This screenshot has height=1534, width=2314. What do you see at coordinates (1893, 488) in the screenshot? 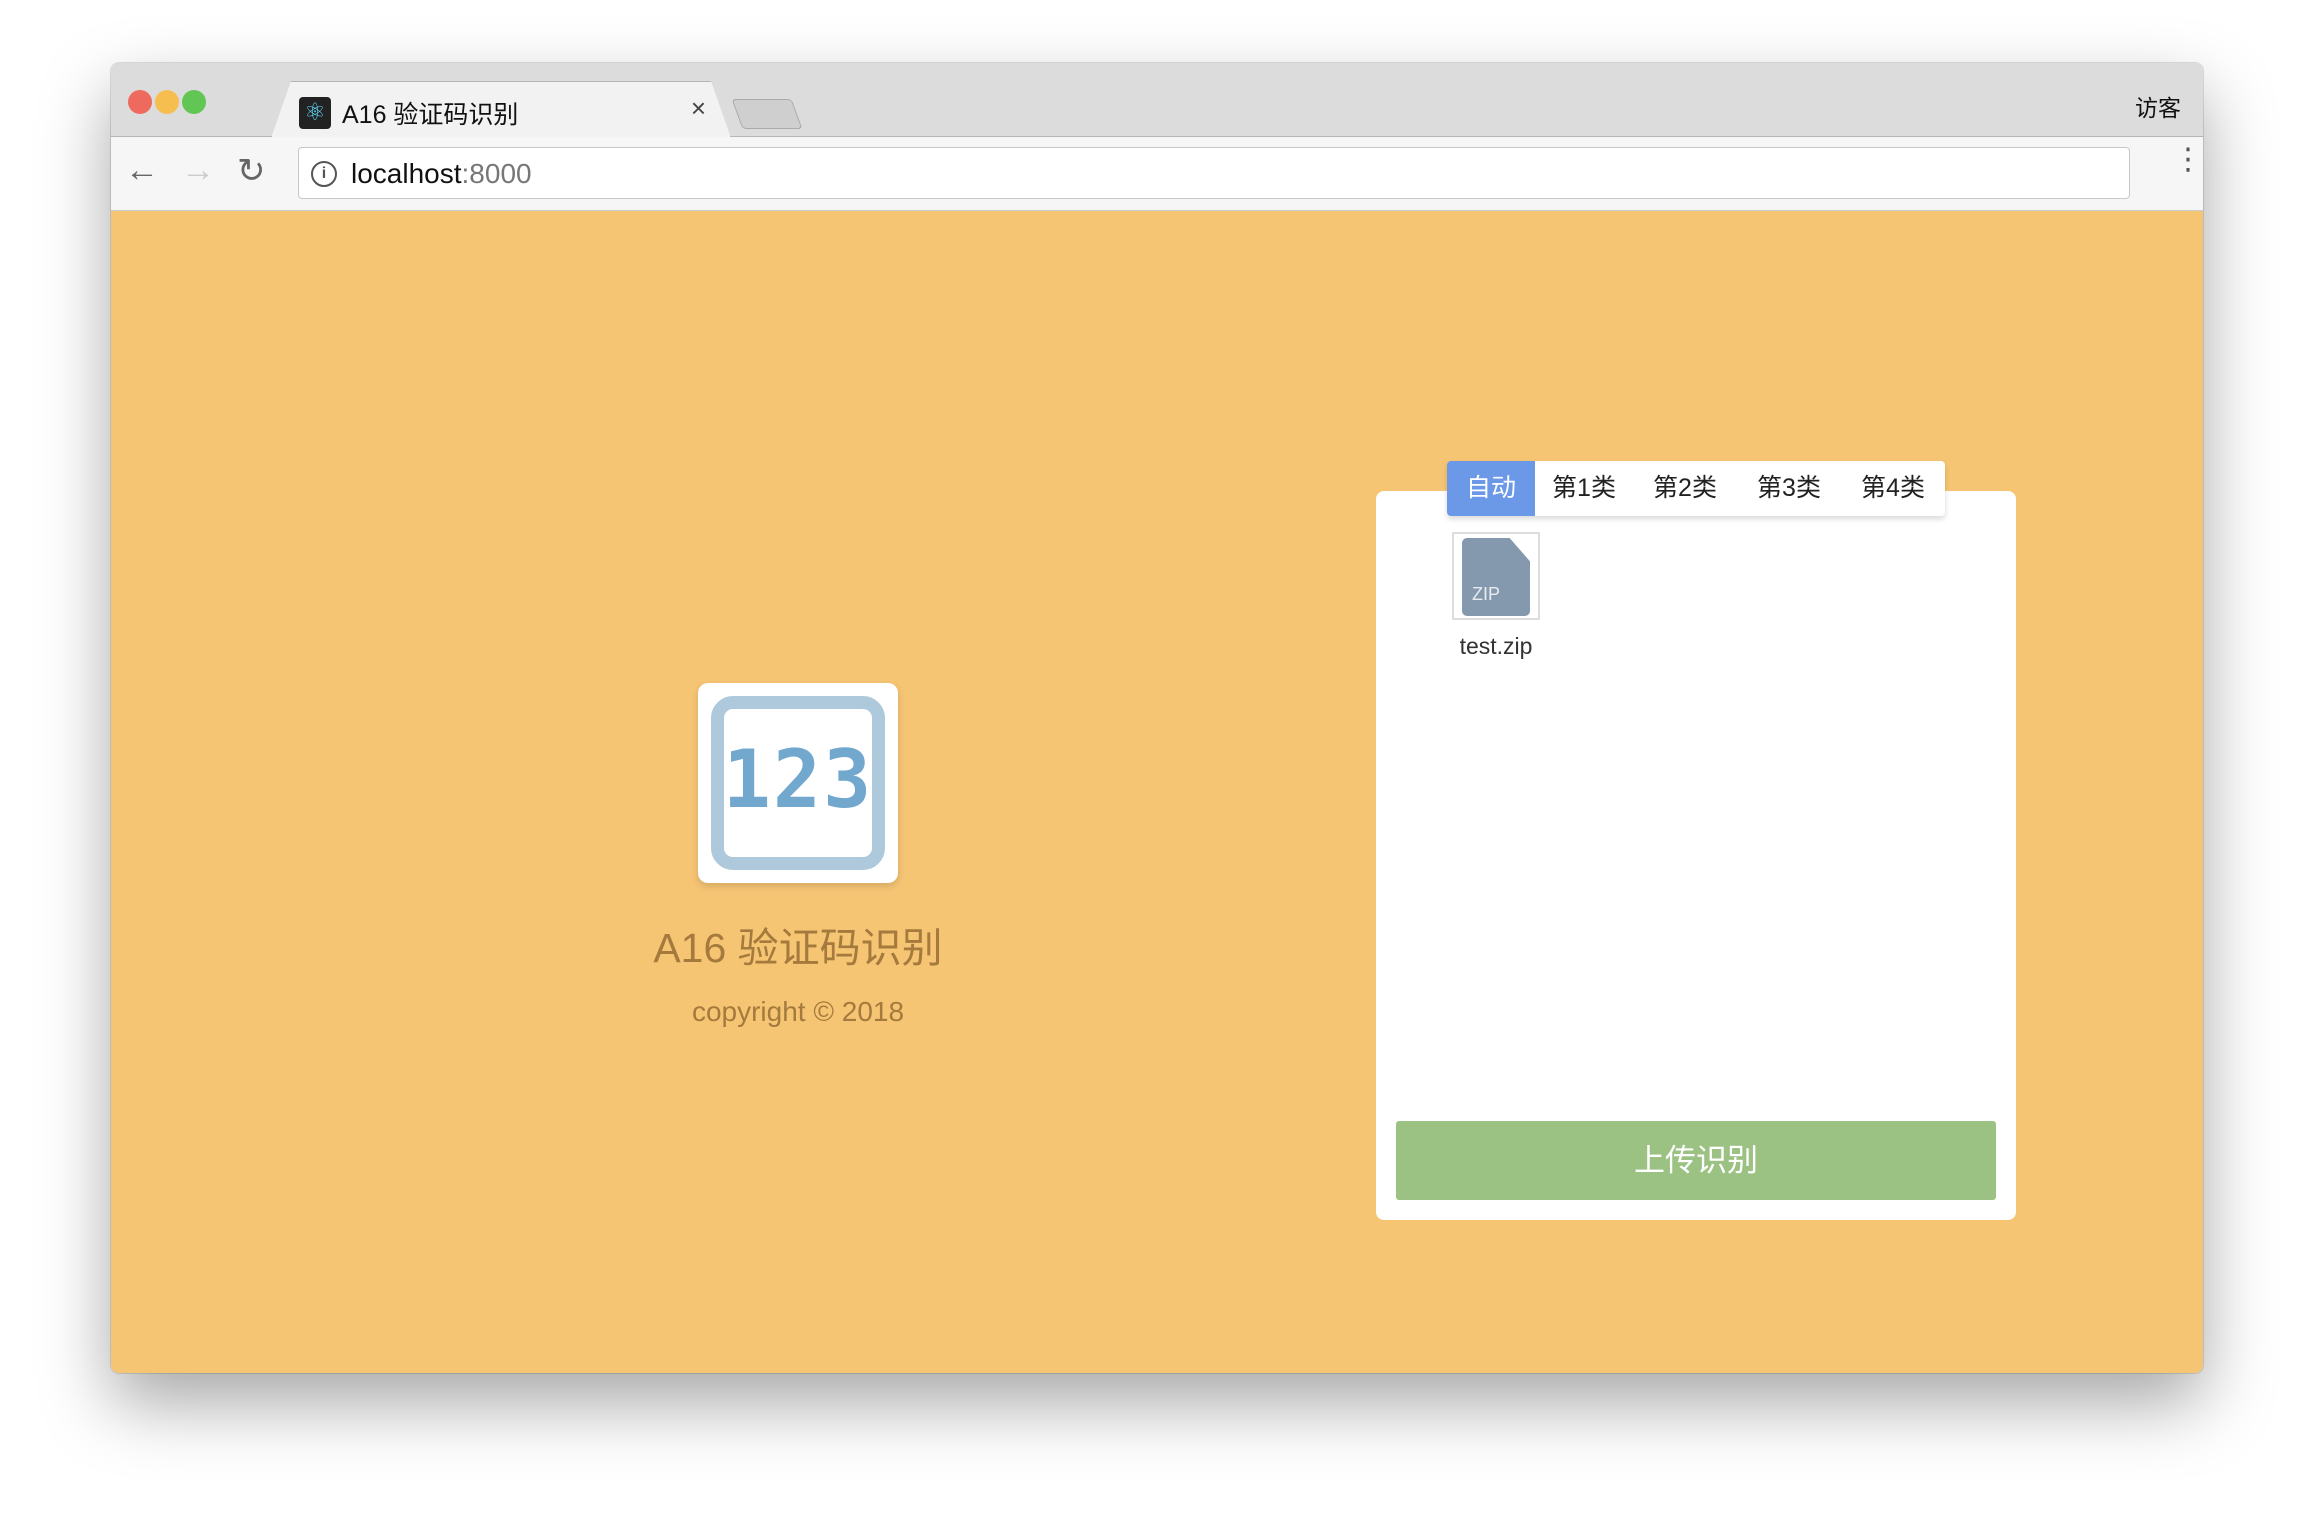
I see `tab-category-4: 第4类` at bounding box center [1893, 488].